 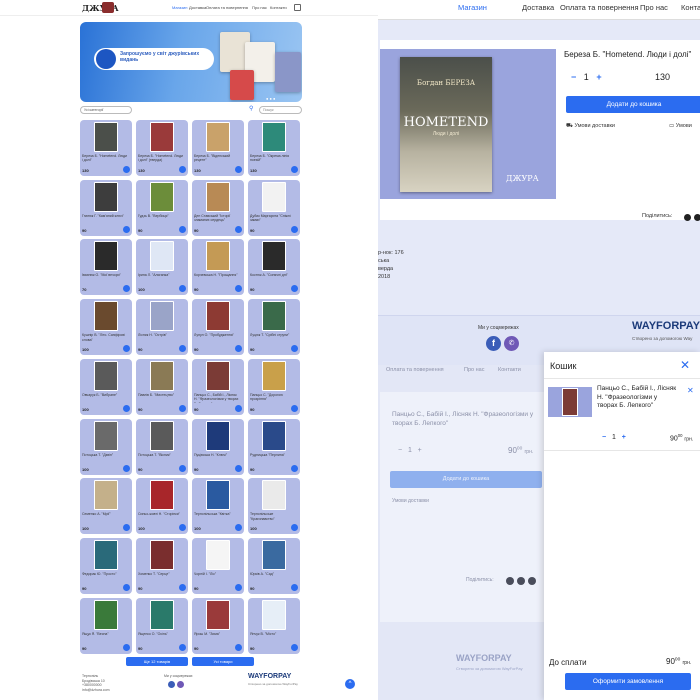 I want to click on product-card: Корчевська Н. "Прощання" 90, so click(x=218, y=267).